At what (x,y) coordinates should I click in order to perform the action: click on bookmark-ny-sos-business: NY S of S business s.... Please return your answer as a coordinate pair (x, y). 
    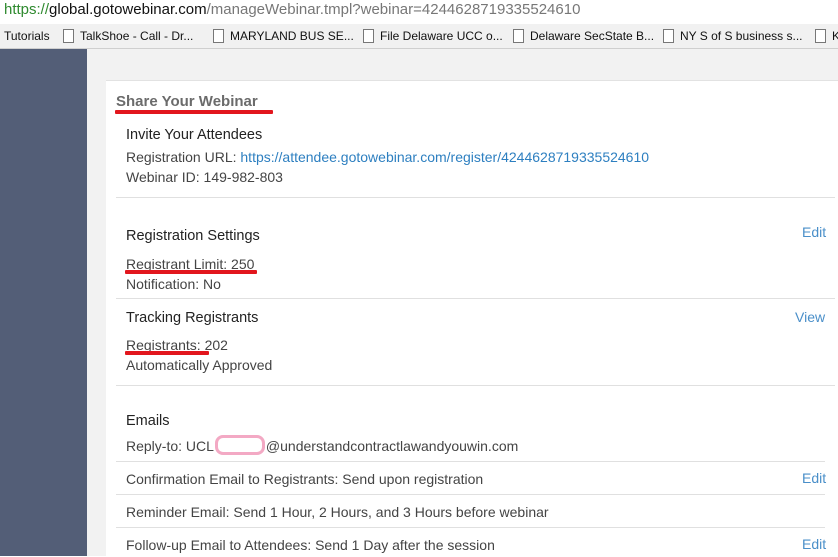
    Looking at the image, I should click on (733, 36).